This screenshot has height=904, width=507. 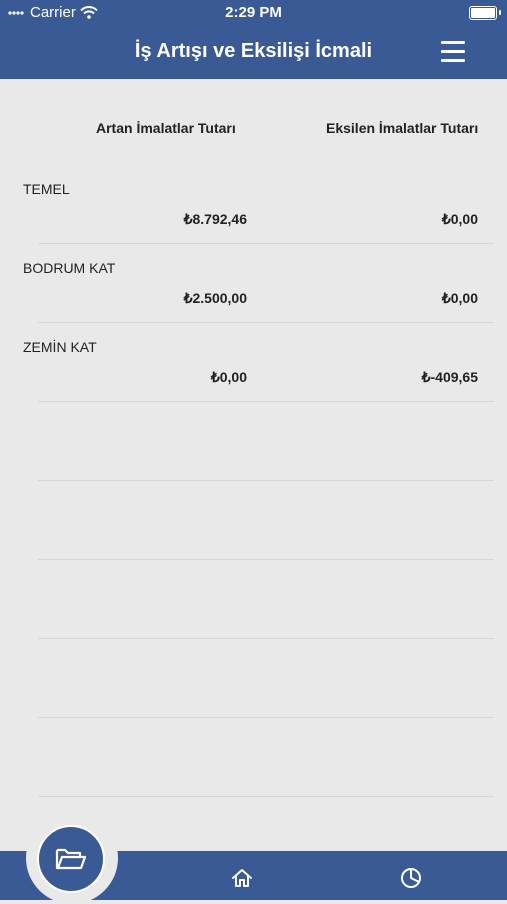 I want to click on row-label: BODRUM KAT, so click(x=69, y=268).